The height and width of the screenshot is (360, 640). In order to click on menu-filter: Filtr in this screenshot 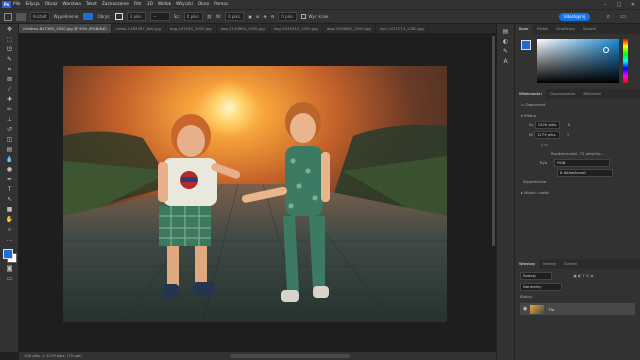, I will do `click(138, 4)`.